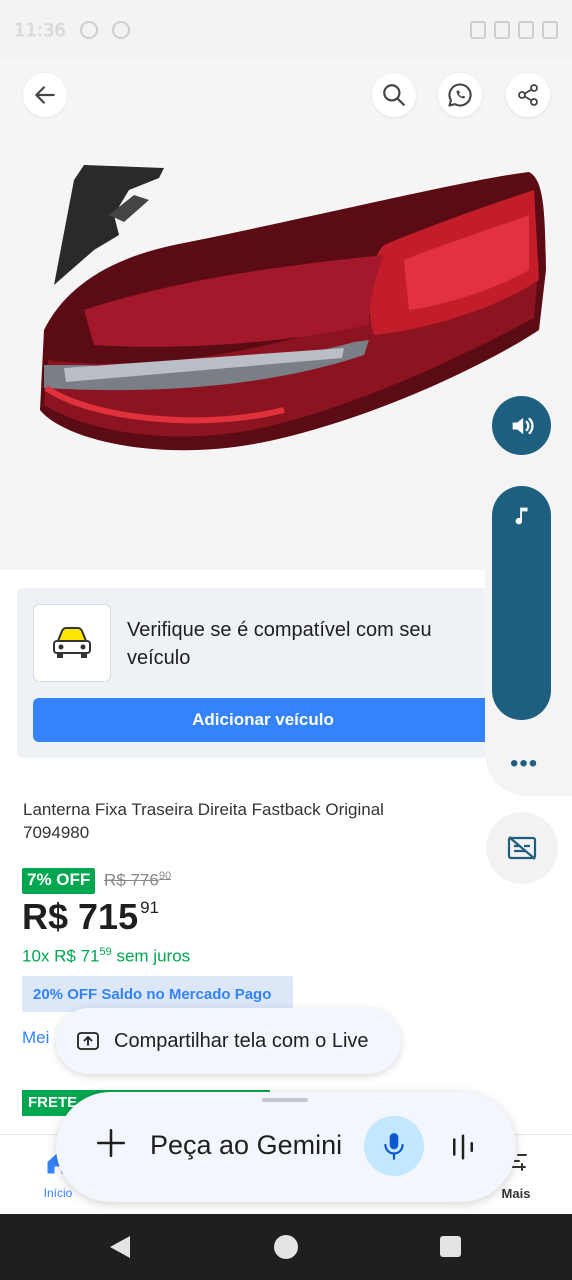  I want to click on nav-home-label: Início, so click(58, 1193).